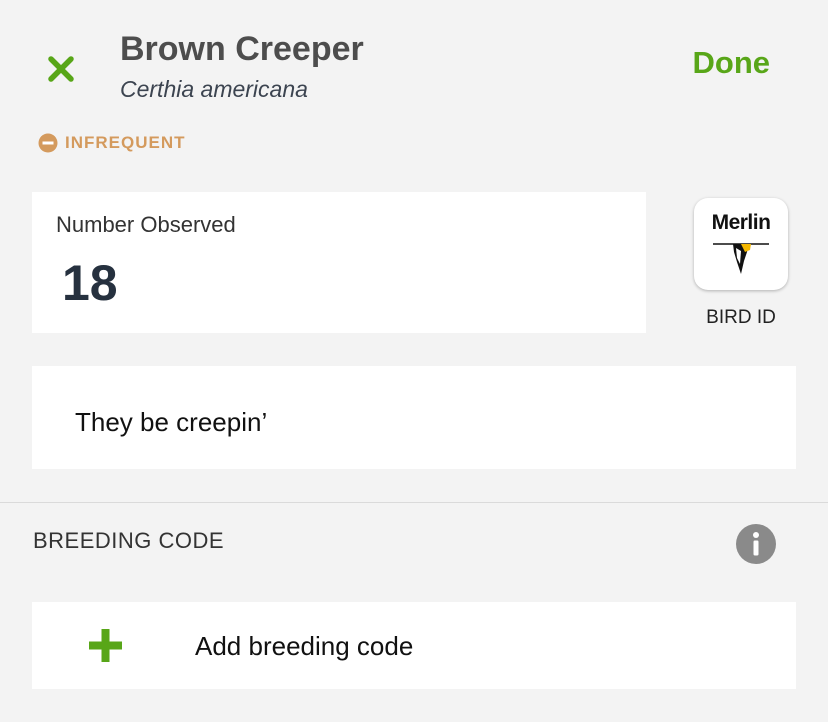 This screenshot has width=828, height=722. Describe the element at coordinates (129, 540) in the screenshot. I see `breeding-code-header: BREEDING CODE` at that location.